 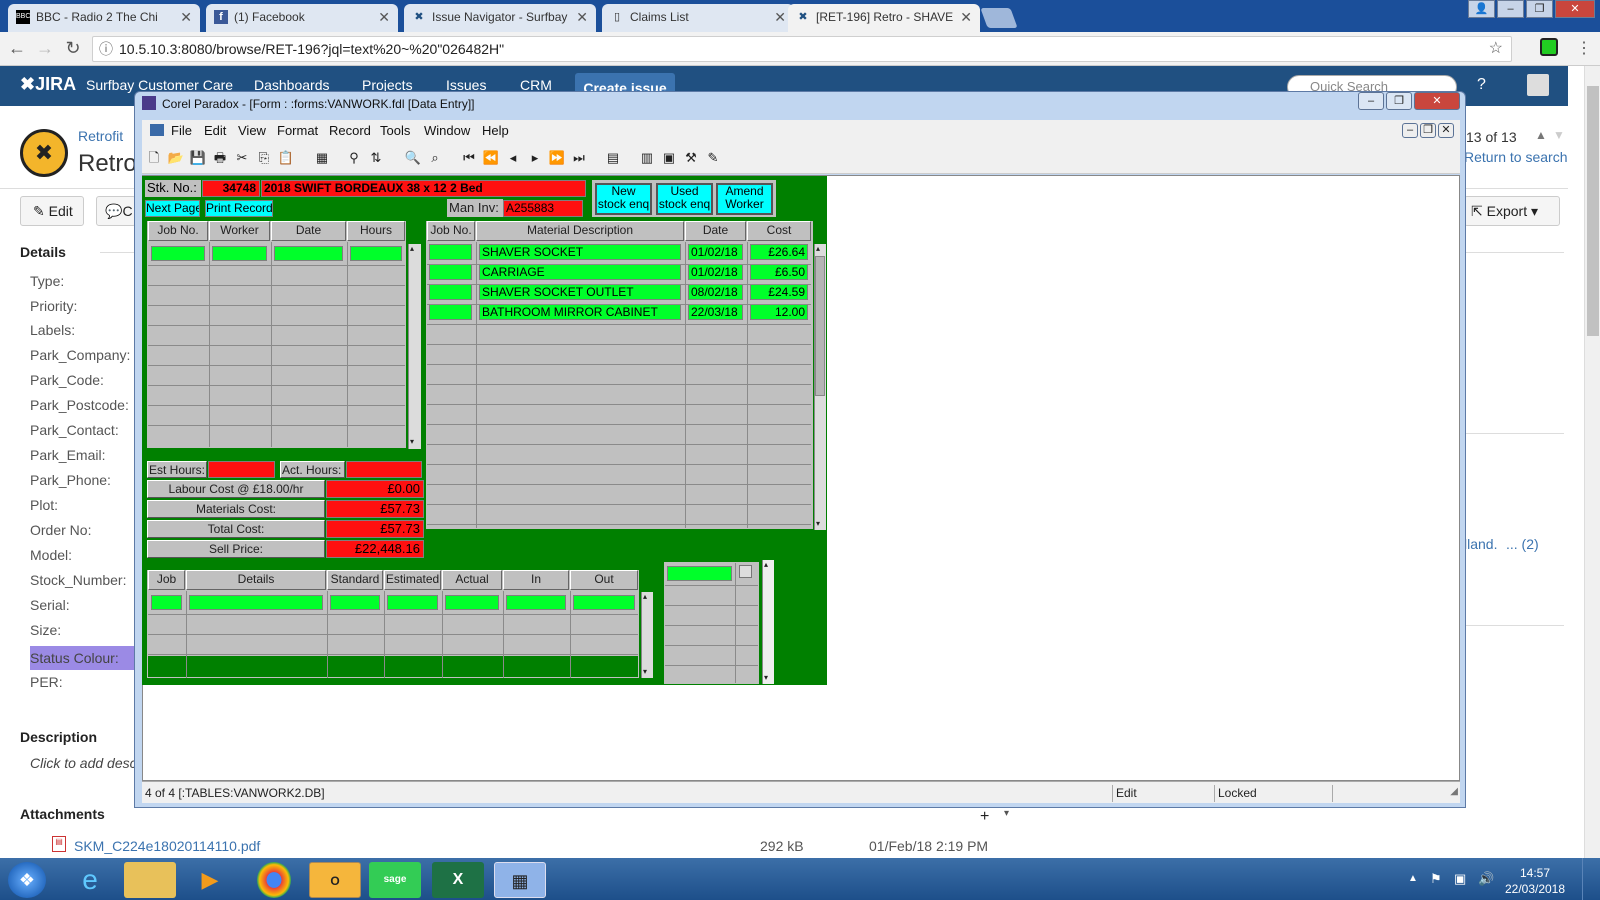 What do you see at coordinates (335, 880) in the screenshot?
I see `outlook-icon: O` at bounding box center [335, 880].